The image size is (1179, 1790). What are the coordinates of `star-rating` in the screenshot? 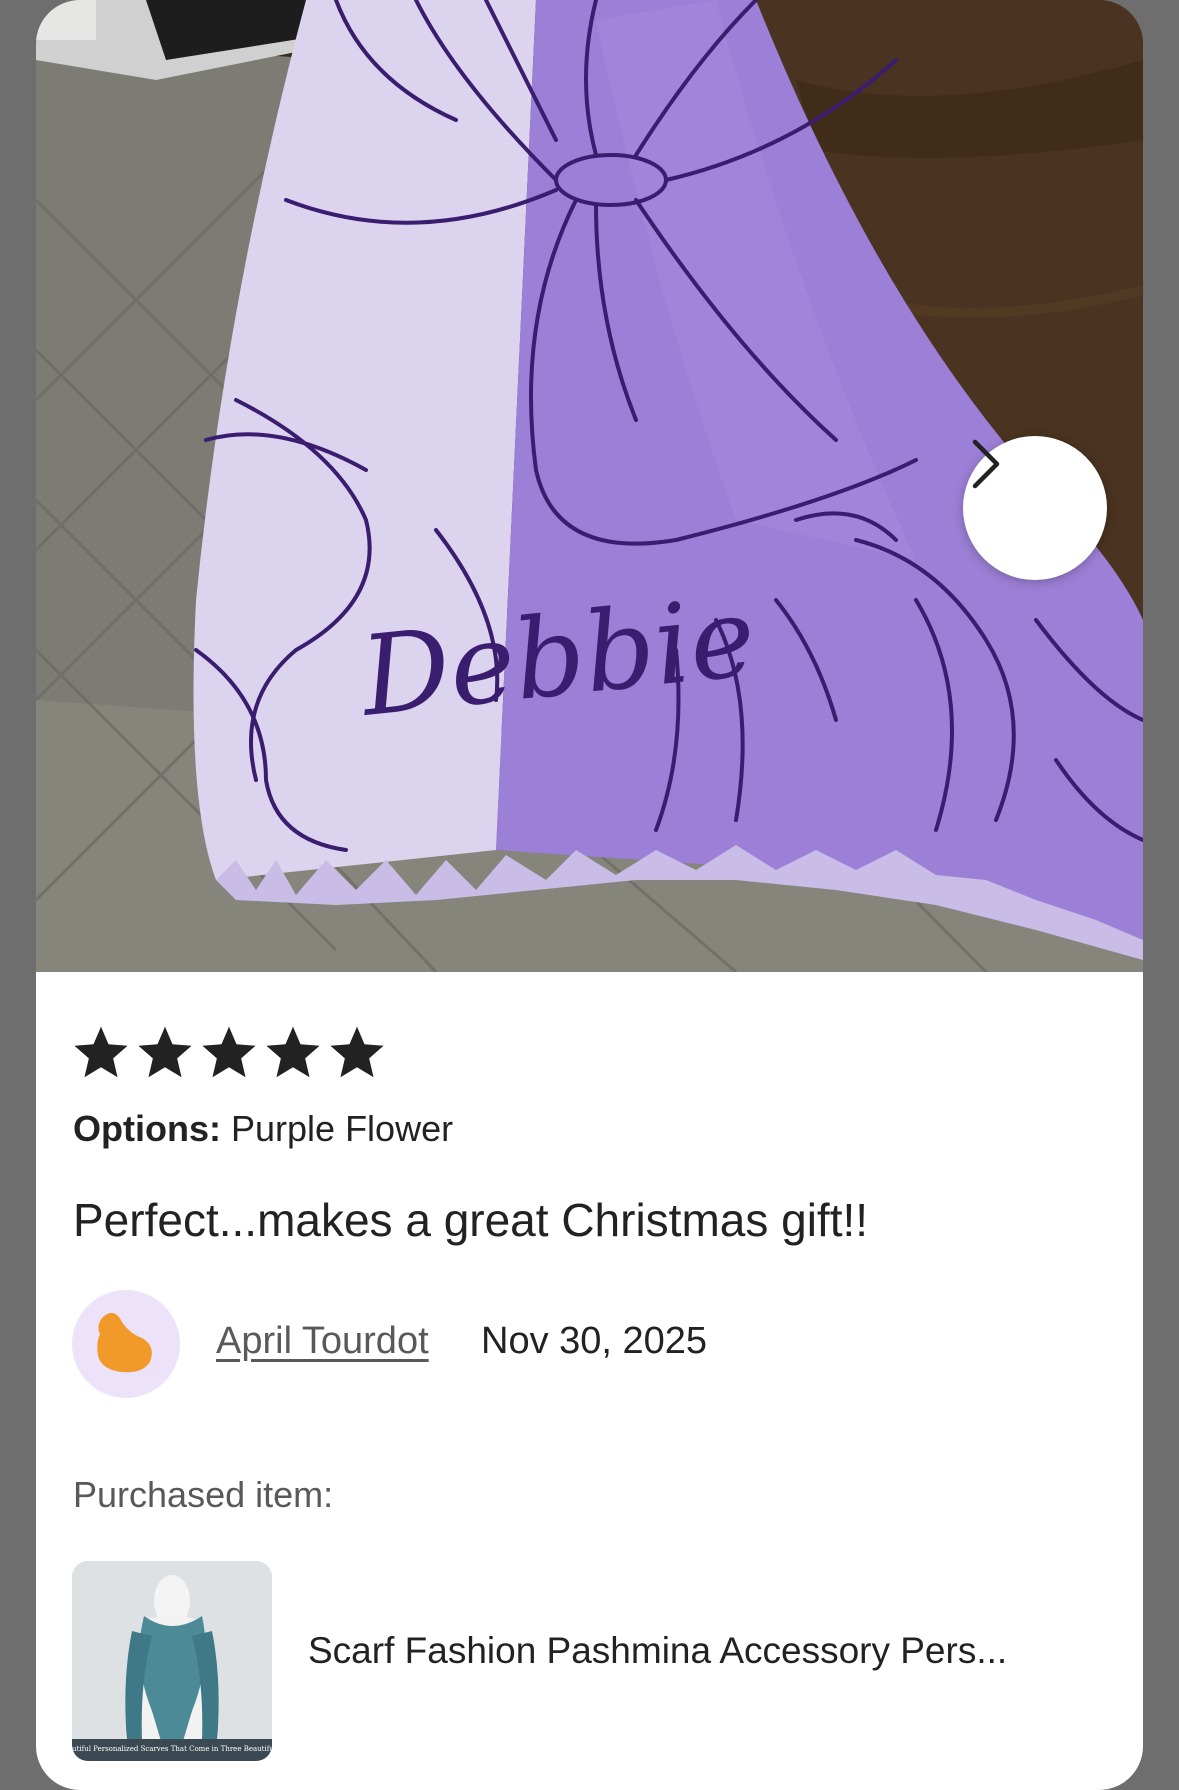 It's located at (229, 1053).